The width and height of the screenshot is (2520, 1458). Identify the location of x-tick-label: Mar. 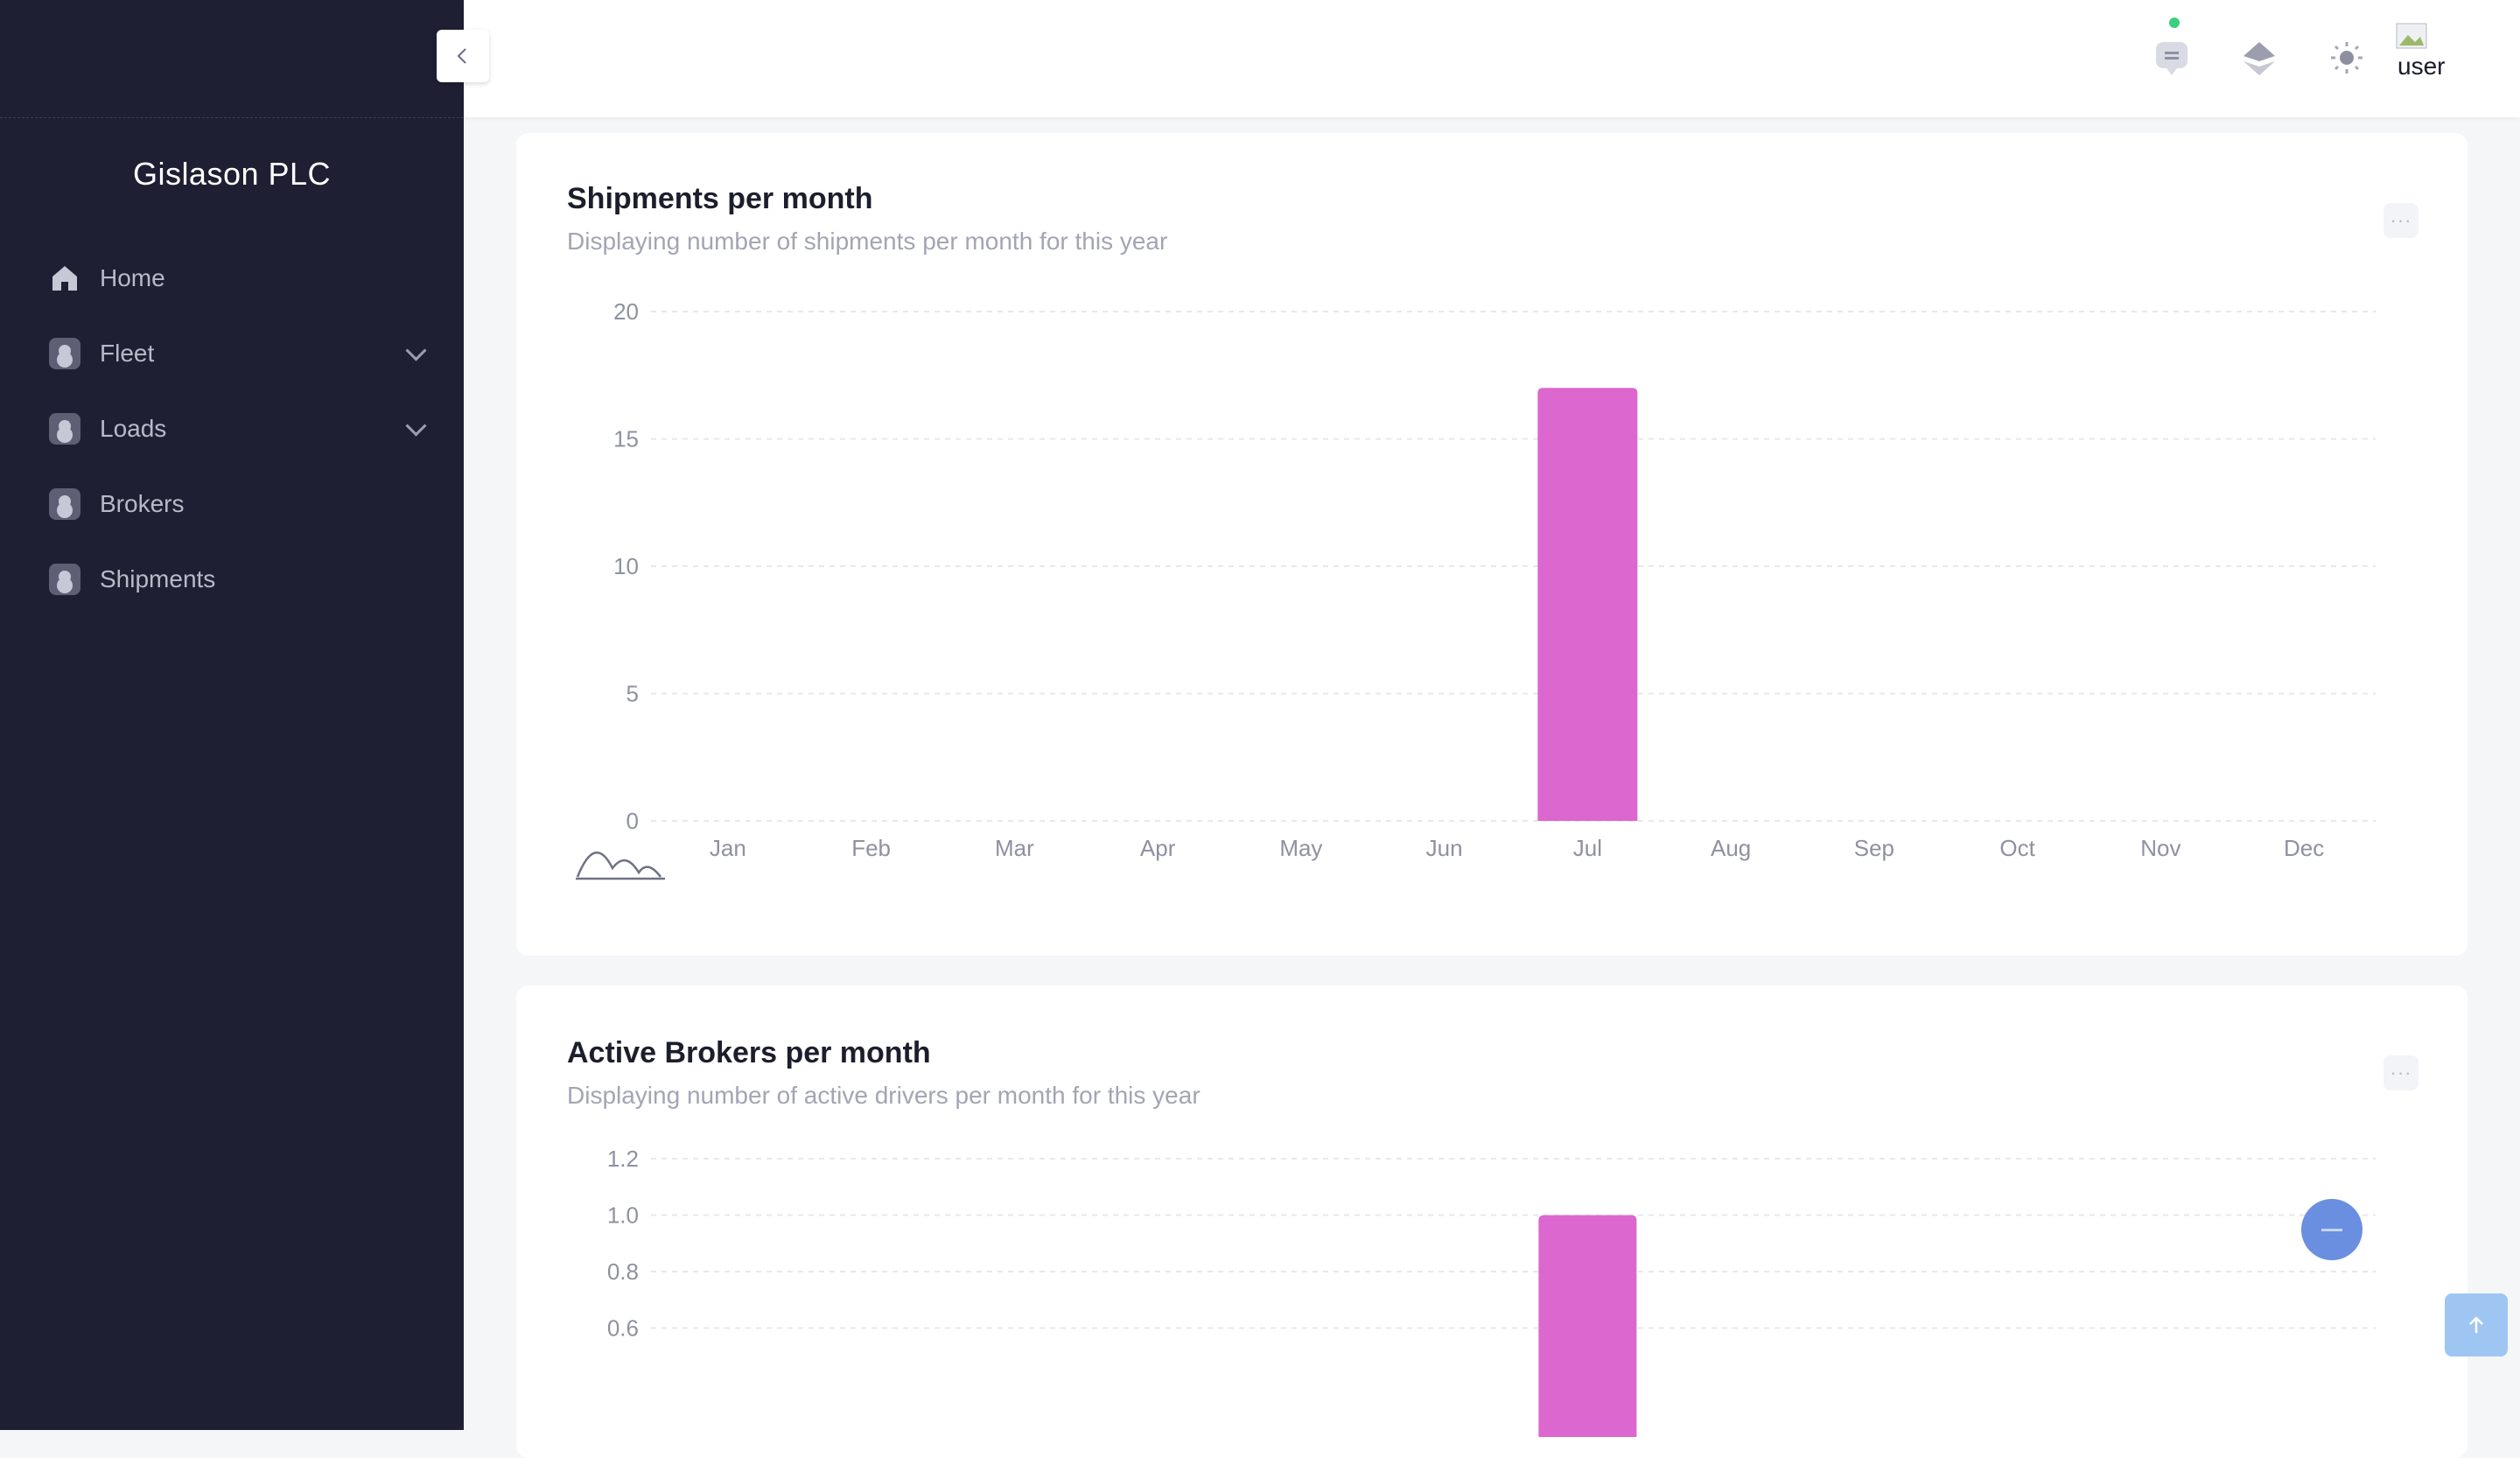
(1014, 848).